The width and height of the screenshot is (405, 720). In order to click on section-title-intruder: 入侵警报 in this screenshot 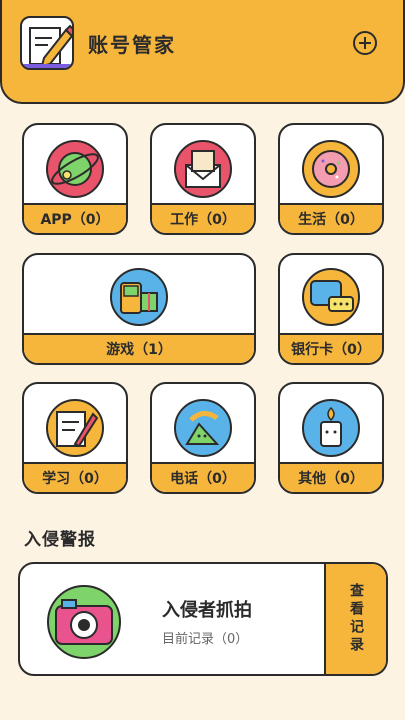, I will do `click(60, 540)`.